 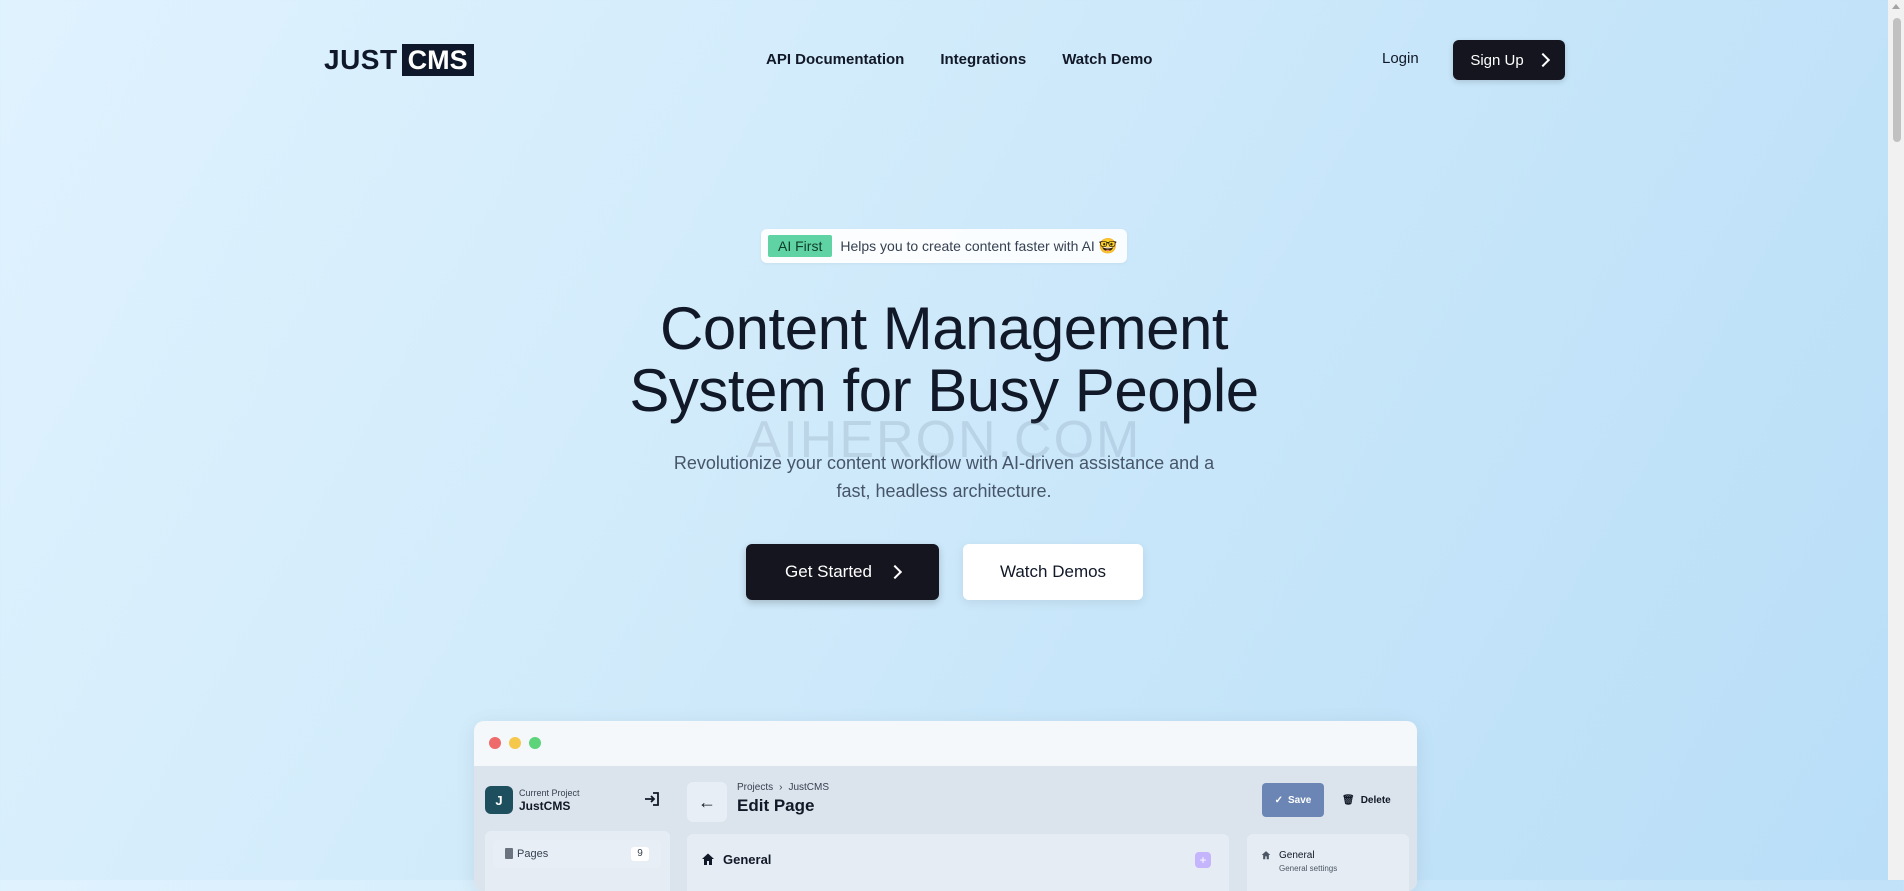 What do you see at coordinates (1279, 800) in the screenshot?
I see `check-icon: ✓` at bounding box center [1279, 800].